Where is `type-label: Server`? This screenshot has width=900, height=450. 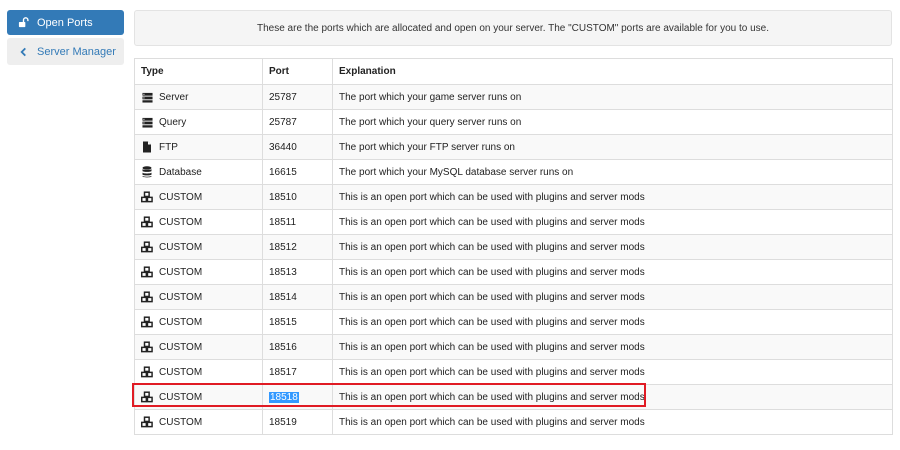 type-label: Server is located at coordinates (174, 97).